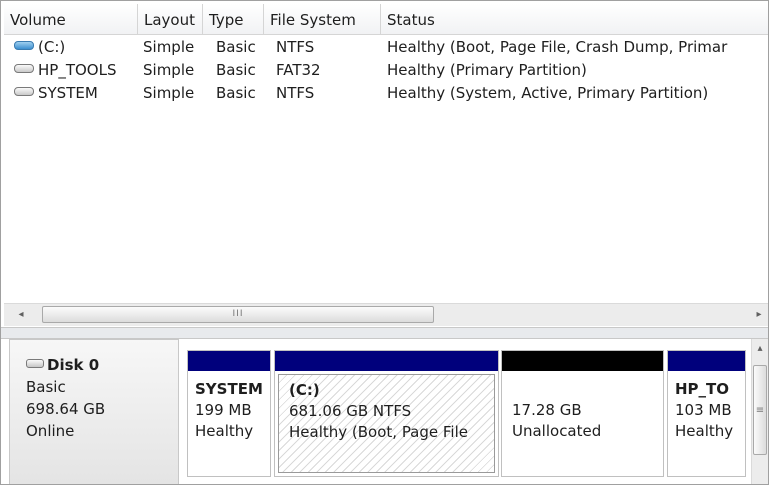 Image resolution: width=769 pixels, height=485 pixels. What do you see at coordinates (304, 390) in the screenshot?
I see `partition-name: (C:)` at bounding box center [304, 390].